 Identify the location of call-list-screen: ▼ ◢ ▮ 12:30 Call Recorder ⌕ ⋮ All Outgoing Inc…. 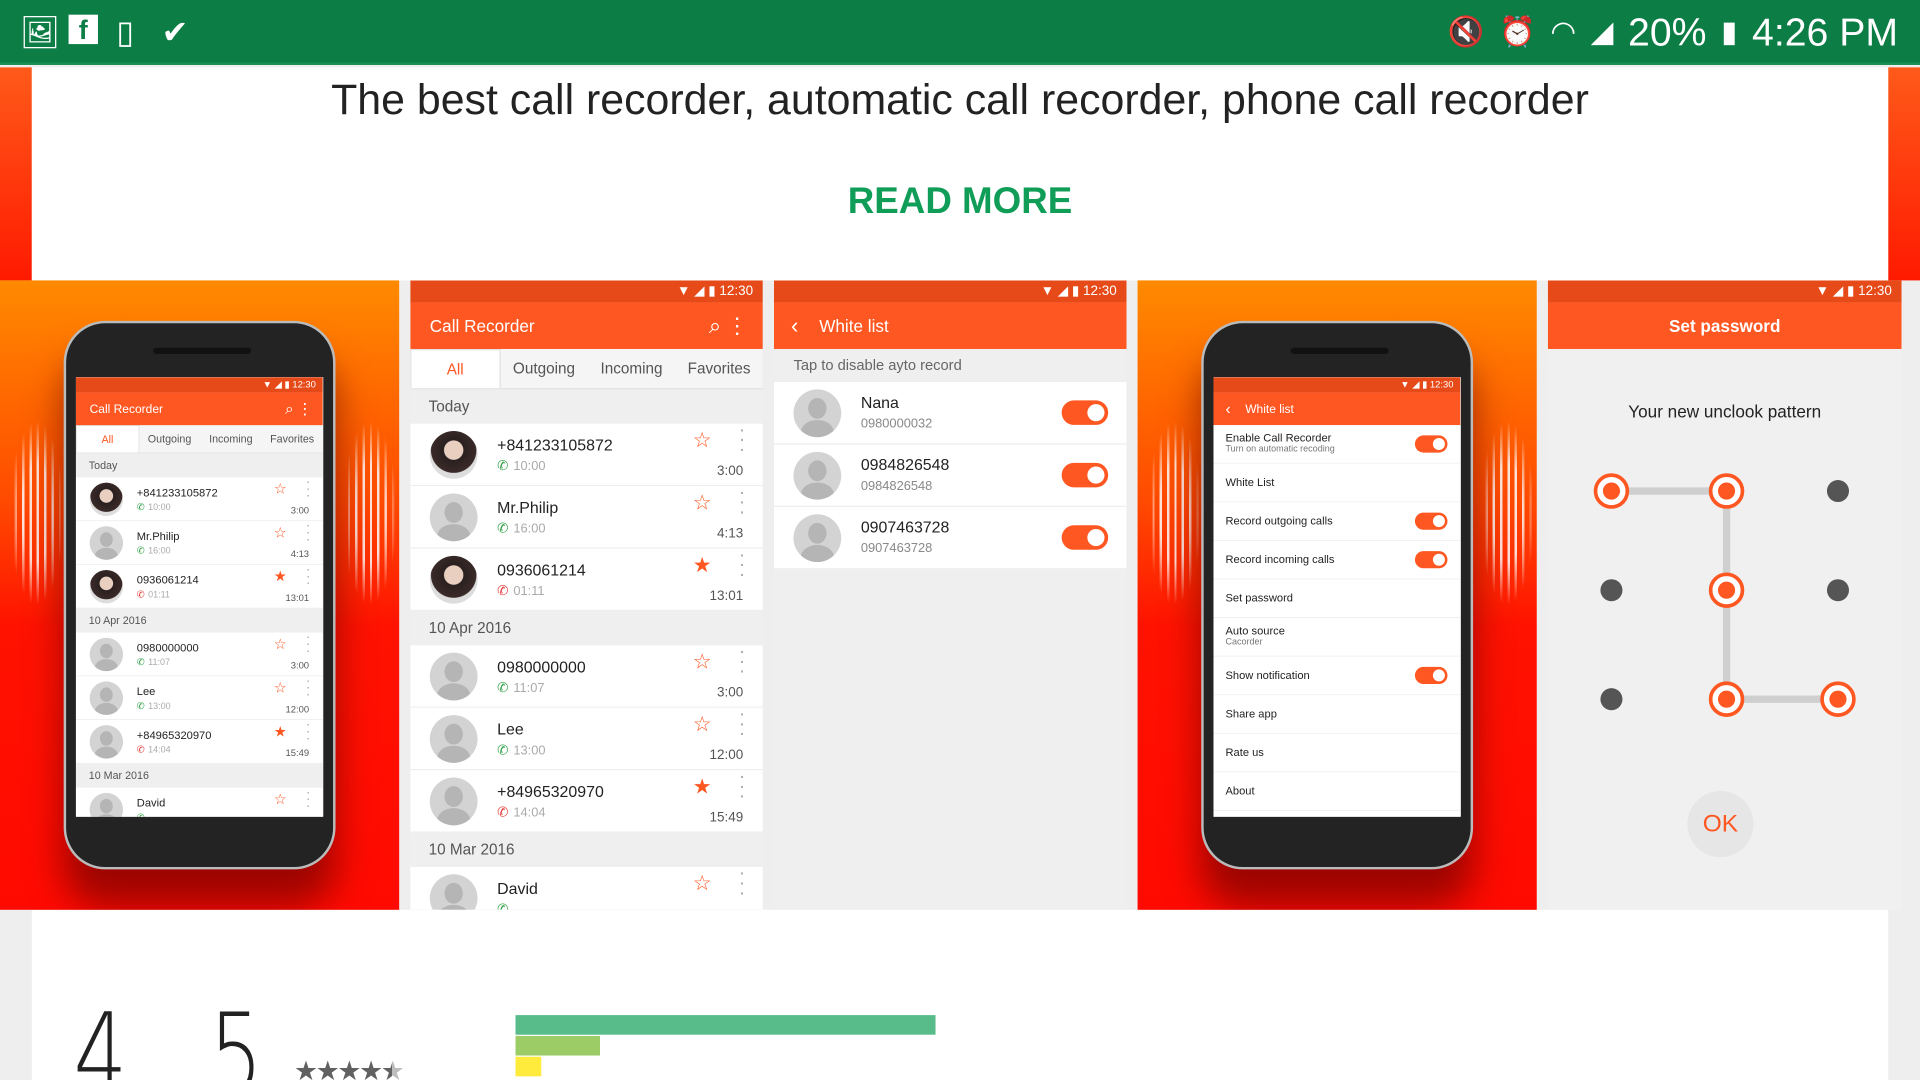
(586, 595).